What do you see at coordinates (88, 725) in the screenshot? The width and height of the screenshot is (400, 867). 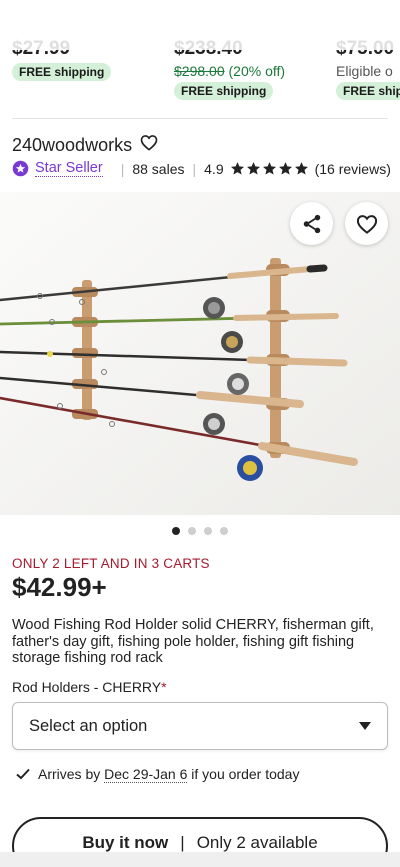 I see `select-placeholder: Select an option` at bounding box center [88, 725].